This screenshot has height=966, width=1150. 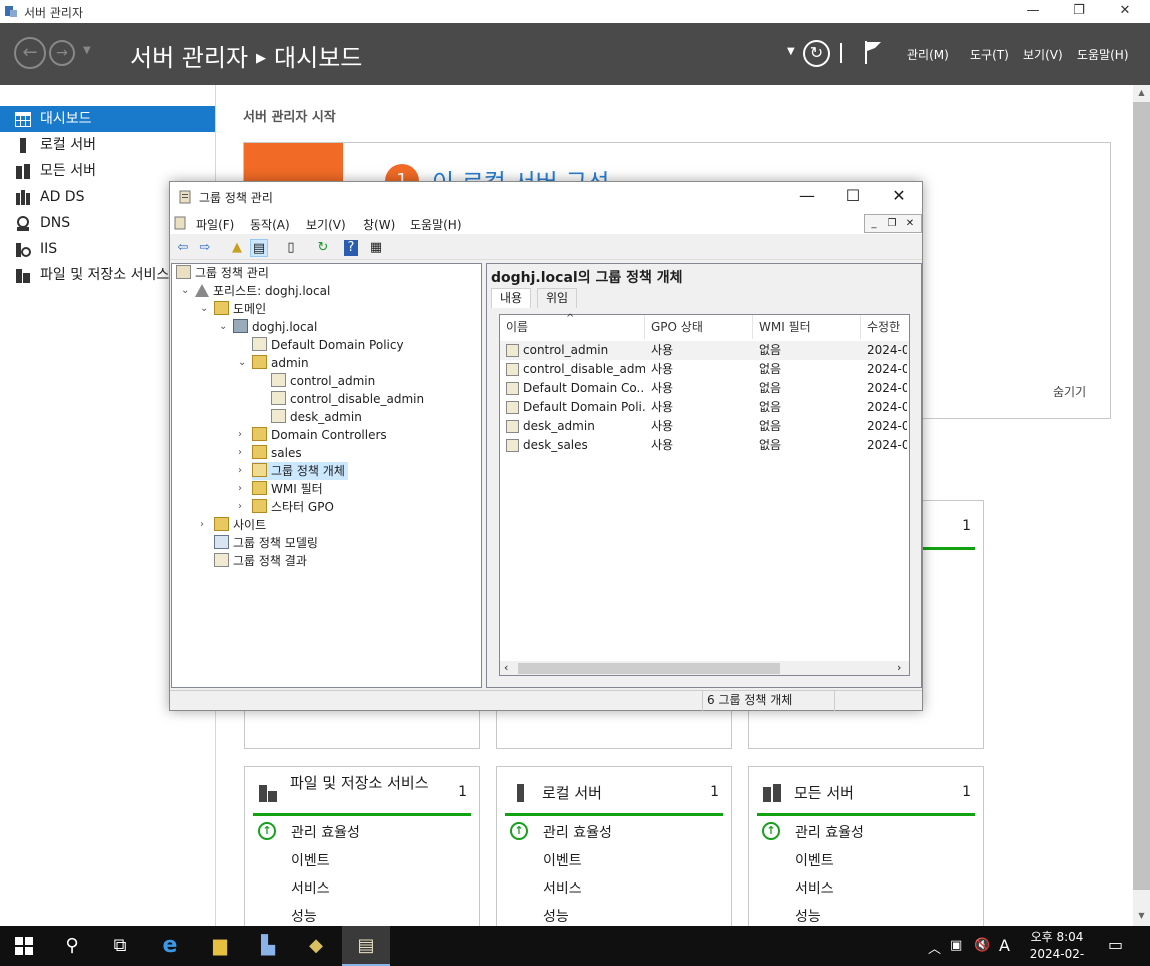 I want to click on ad-tool-icon: ◆, so click(x=316, y=946).